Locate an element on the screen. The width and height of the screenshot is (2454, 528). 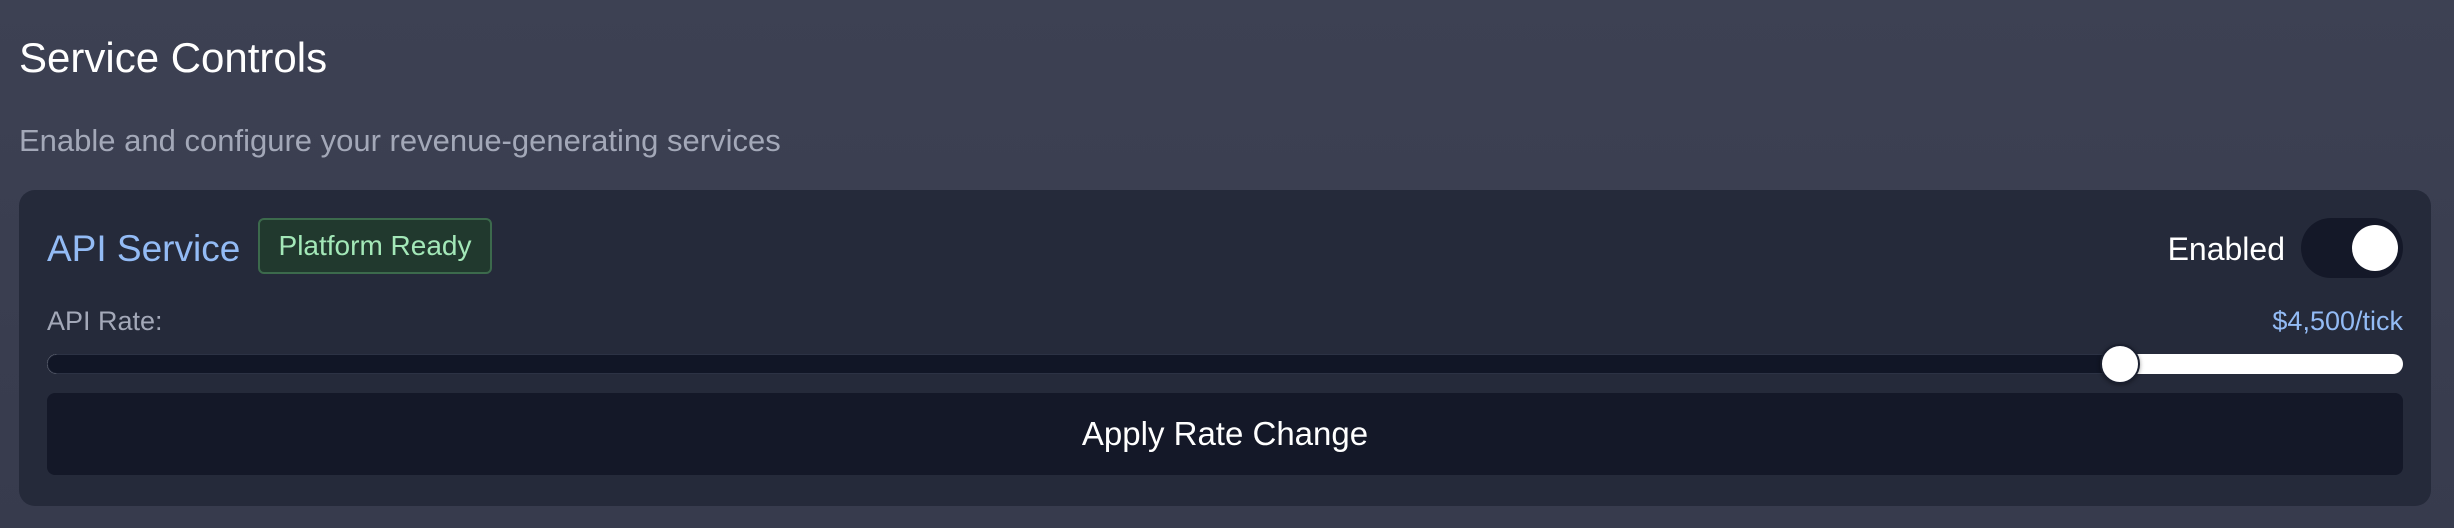
slider-thumb is located at coordinates (2120, 364).